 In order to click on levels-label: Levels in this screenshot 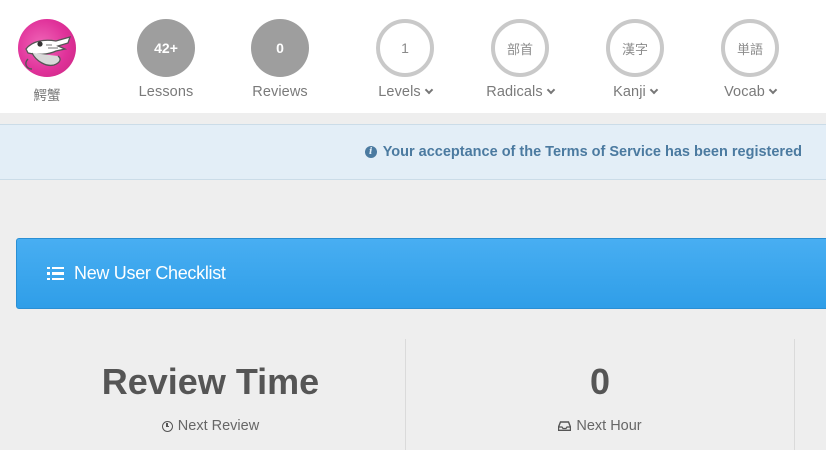, I will do `click(405, 92)`.